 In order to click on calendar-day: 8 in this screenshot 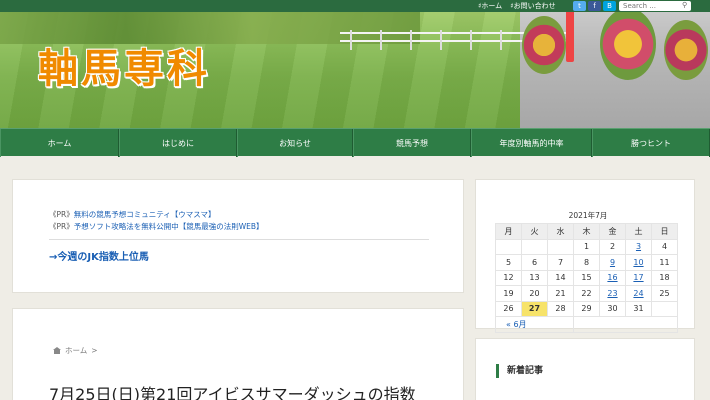, I will do `click(586, 262)`.